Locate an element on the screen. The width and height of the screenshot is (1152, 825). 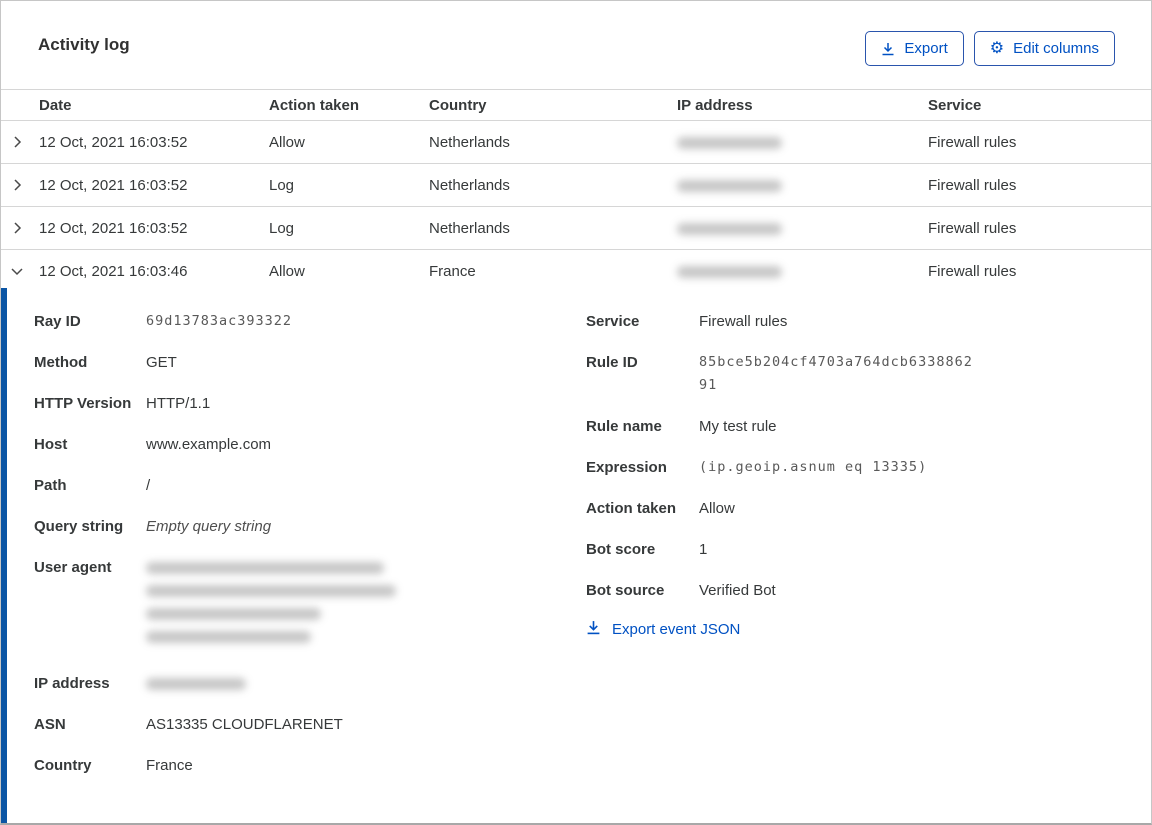
detail-row-host: Host www.example.com is located at coordinates (153, 444).